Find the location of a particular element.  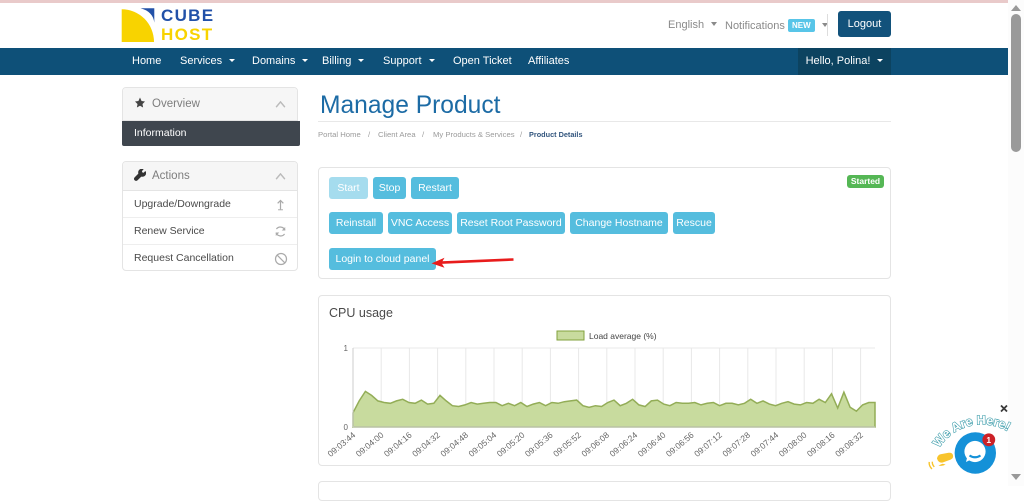

svg-text: 09:08:00 is located at coordinates (793, 444).